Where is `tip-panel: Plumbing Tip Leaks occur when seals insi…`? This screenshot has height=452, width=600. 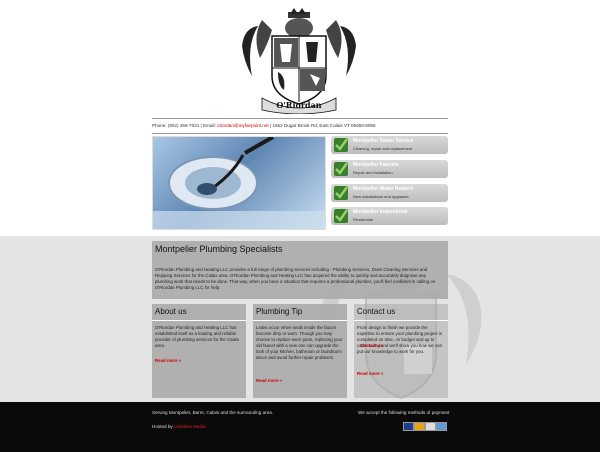 tip-panel: Plumbing Tip Leaks occur when seals insi… is located at coordinates (300, 351).